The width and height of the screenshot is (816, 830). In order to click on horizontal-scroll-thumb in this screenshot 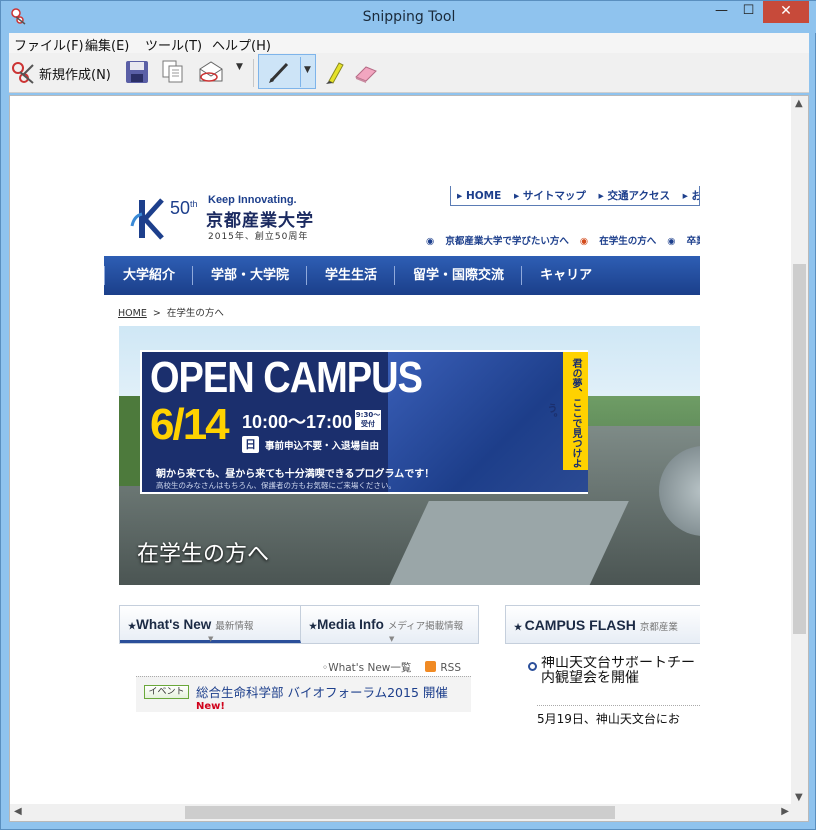, I will do `click(400, 812)`.